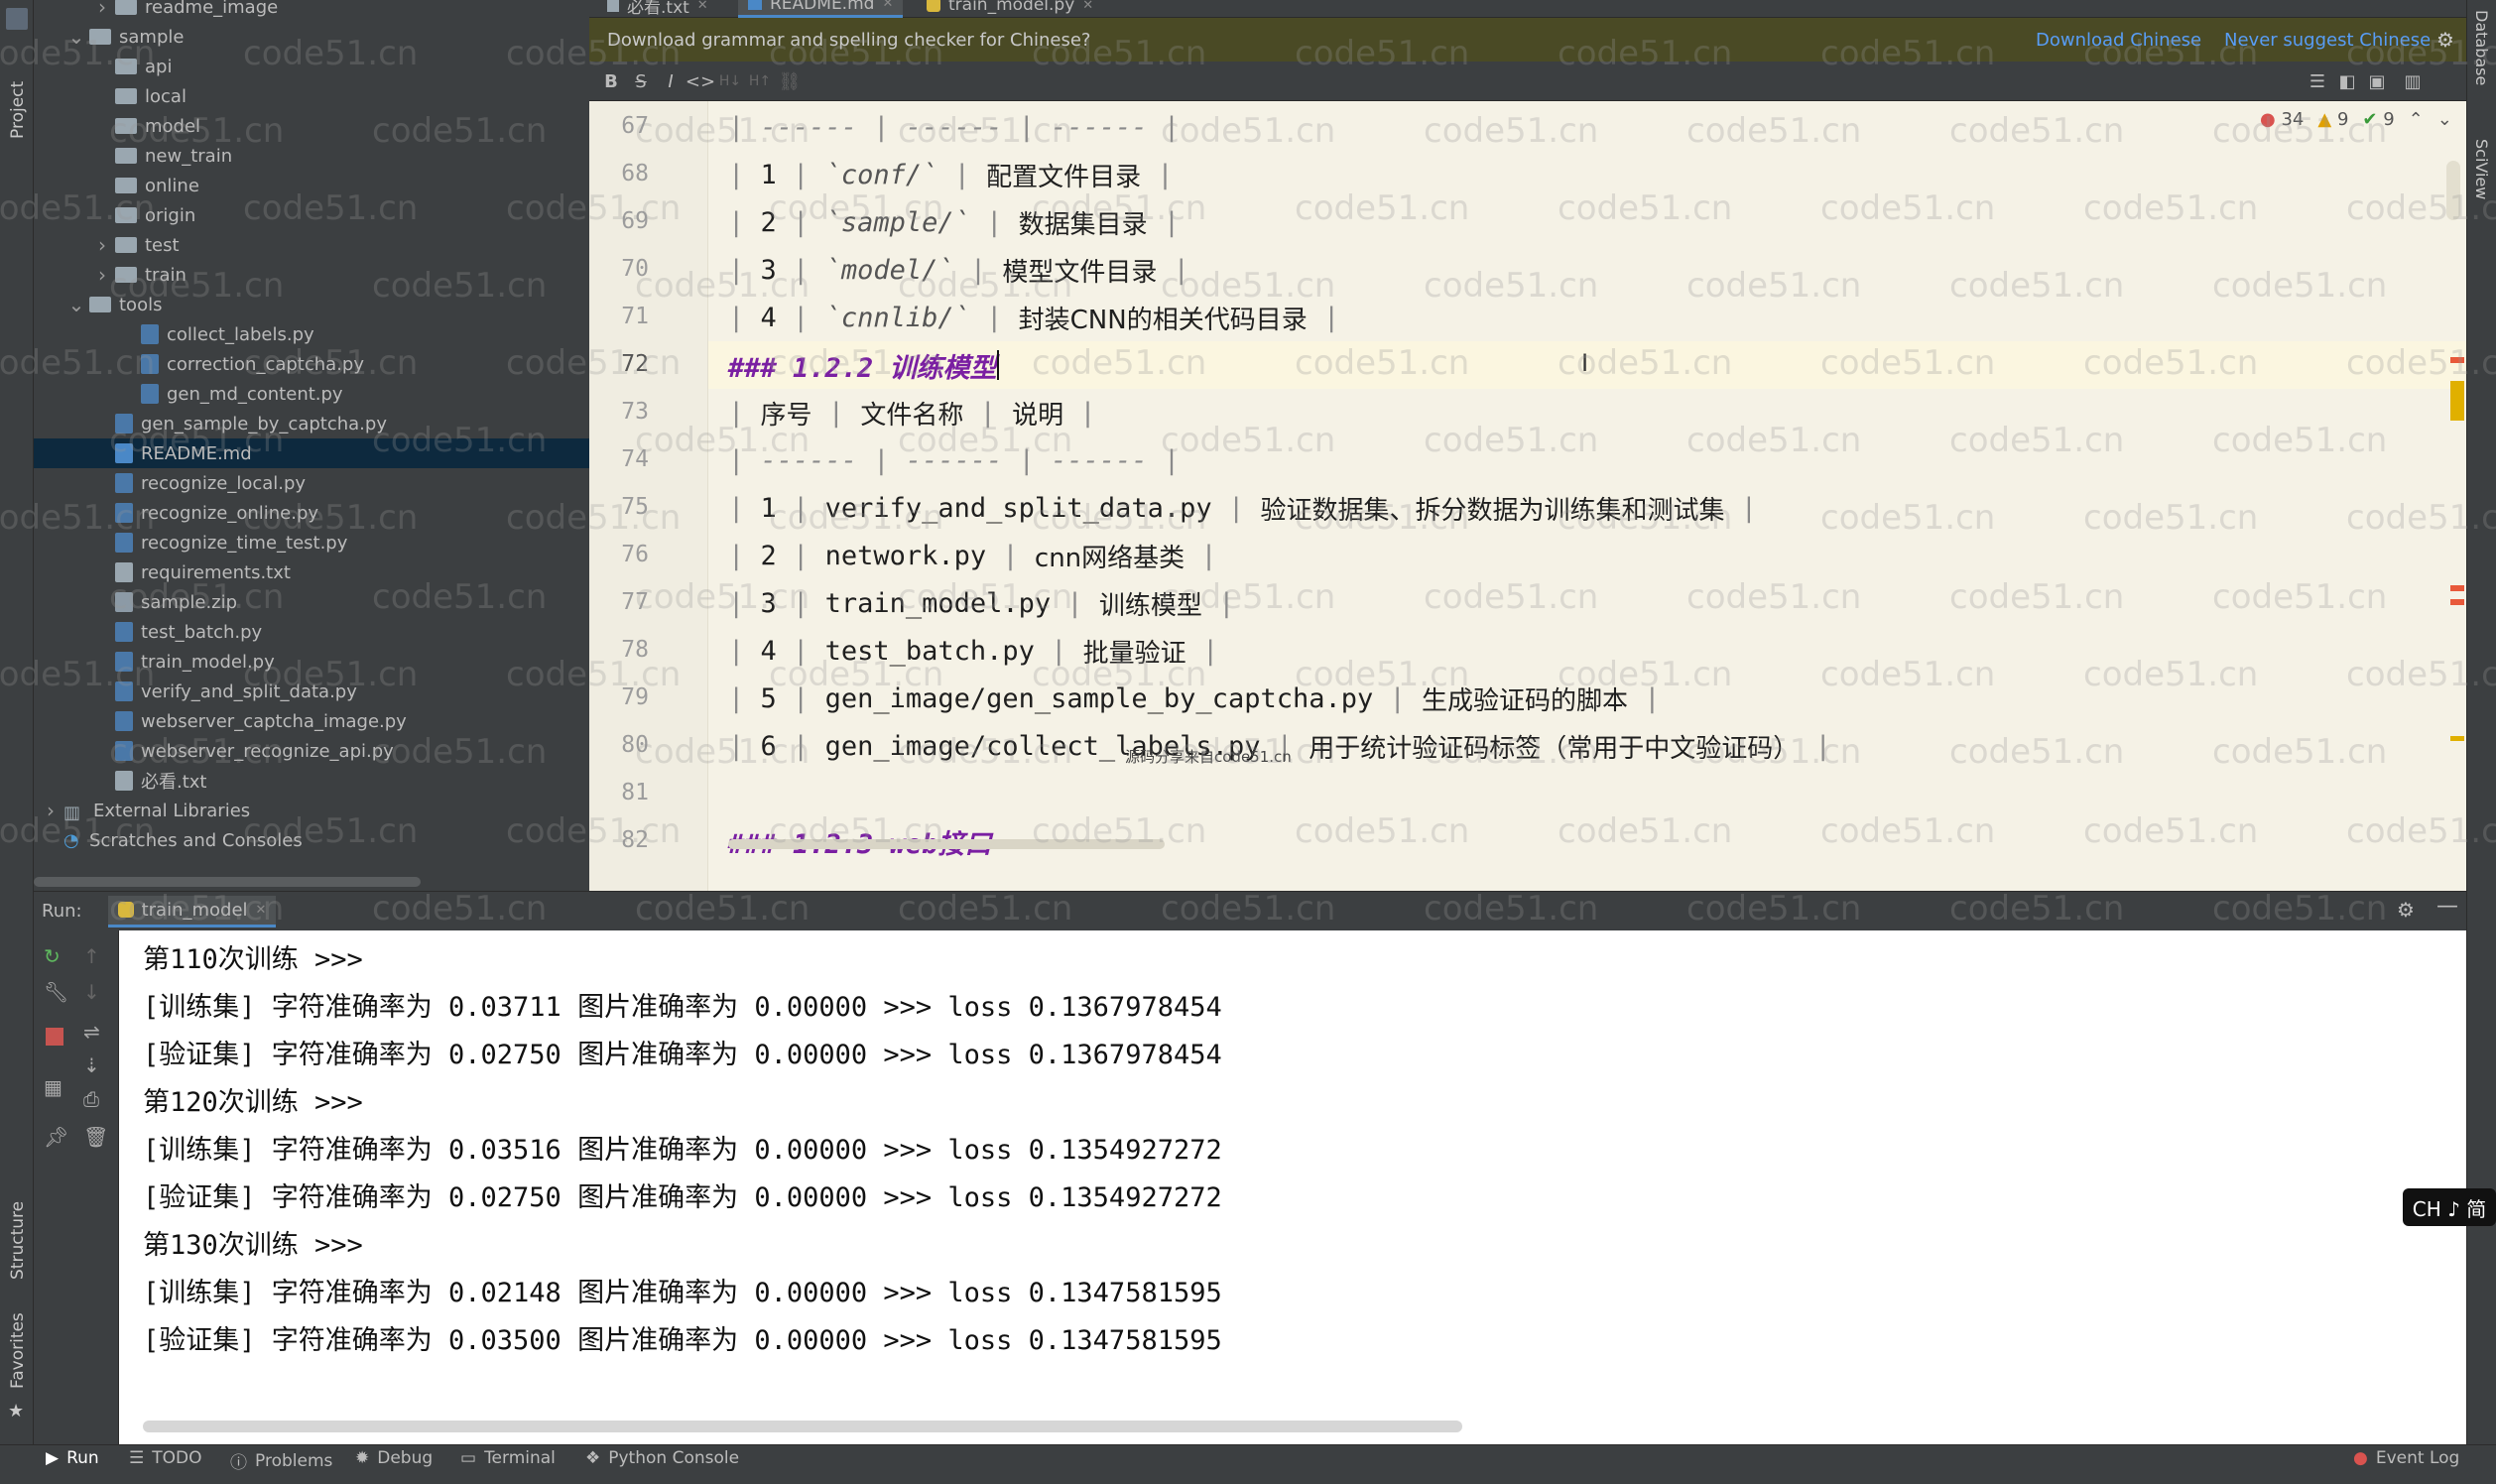 The width and height of the screenshot is (2496, 1484). Describe the element at coordinates (311, 542) in the screenshot. I see `tree-item: recognize_time_test.py` at that location.